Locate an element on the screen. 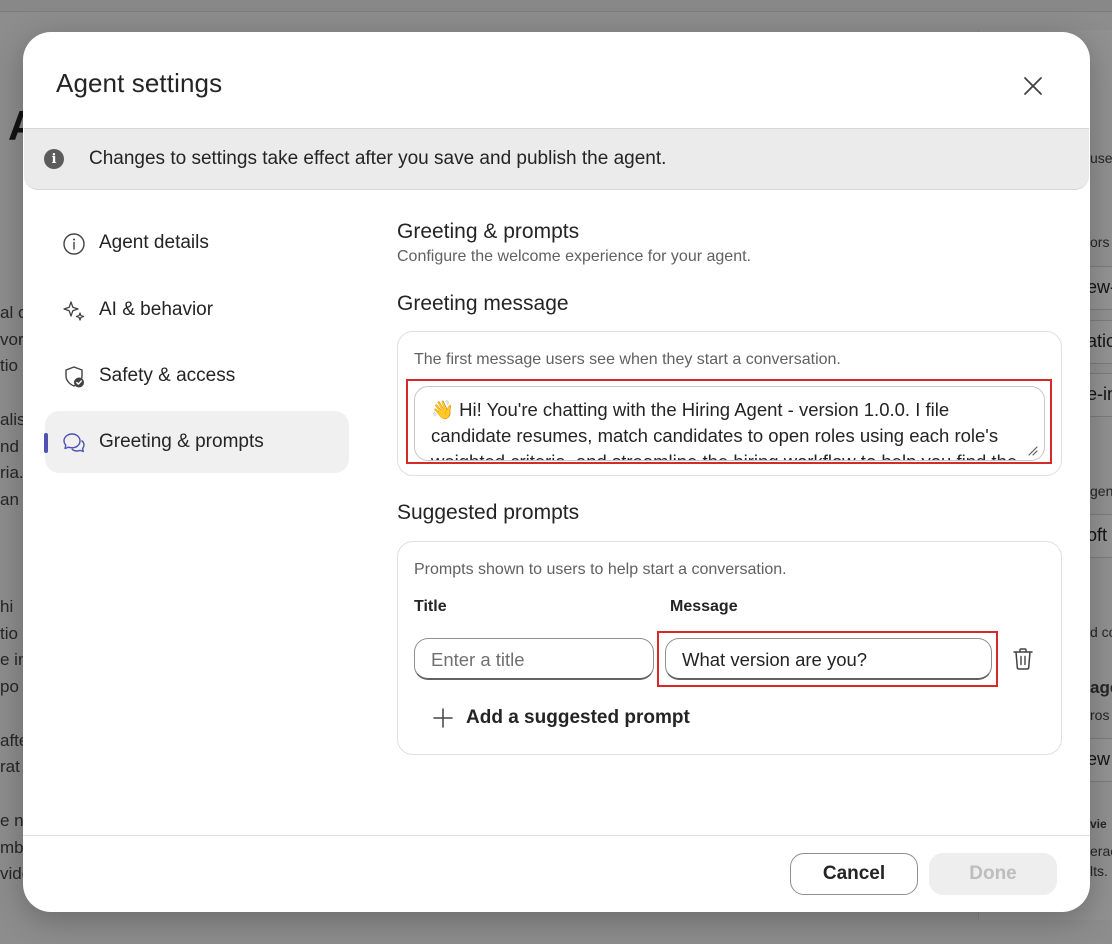 The width and height of the screenshot is (1112, 944). nav-item-label: AI & behavior is located at coordinates (156, 309).